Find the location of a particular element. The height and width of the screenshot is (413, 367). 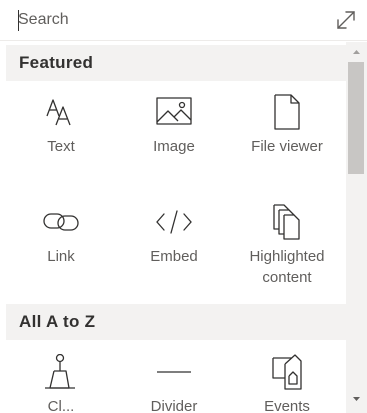

expand-icon is located at coordinates (346, 20).